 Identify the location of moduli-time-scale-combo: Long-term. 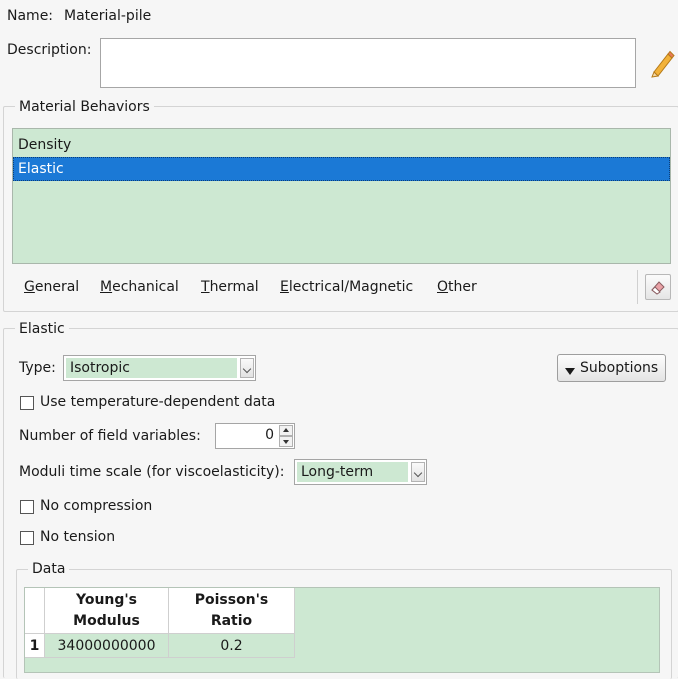
(360, 472).